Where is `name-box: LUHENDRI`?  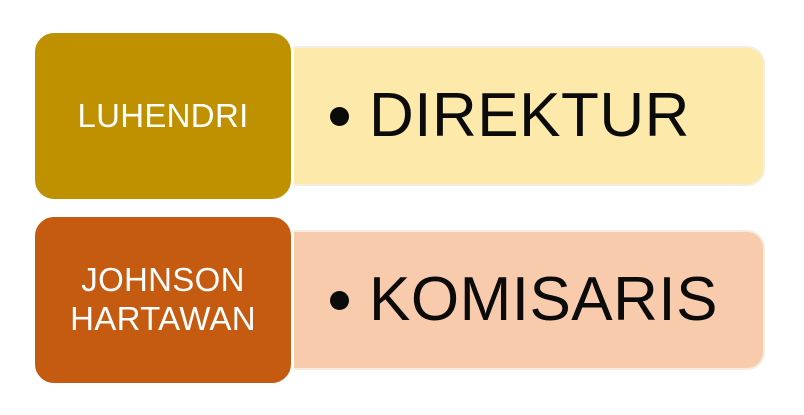 name-box: LUHENDRI is located at coordinates (163, 116).